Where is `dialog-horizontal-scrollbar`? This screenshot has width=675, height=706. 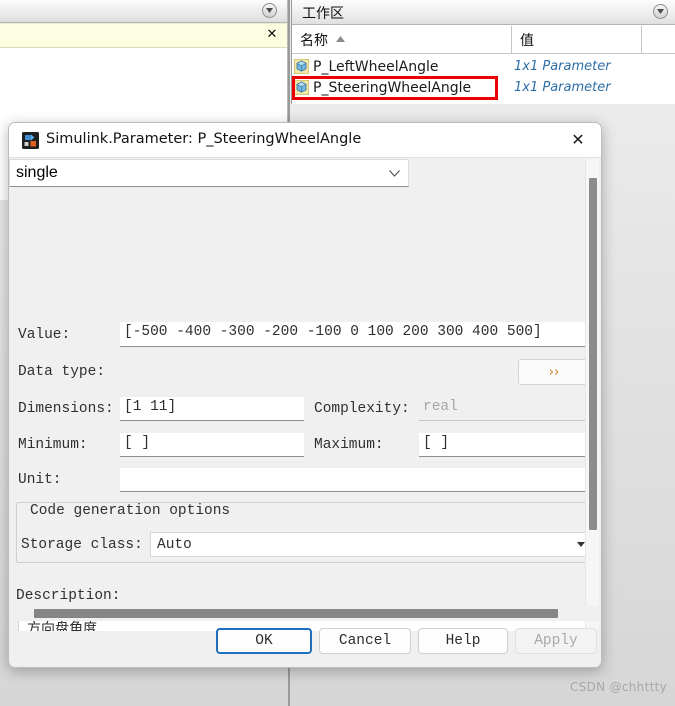
dialog-horizontal-scrollbar is located at coordinates (305, 613).